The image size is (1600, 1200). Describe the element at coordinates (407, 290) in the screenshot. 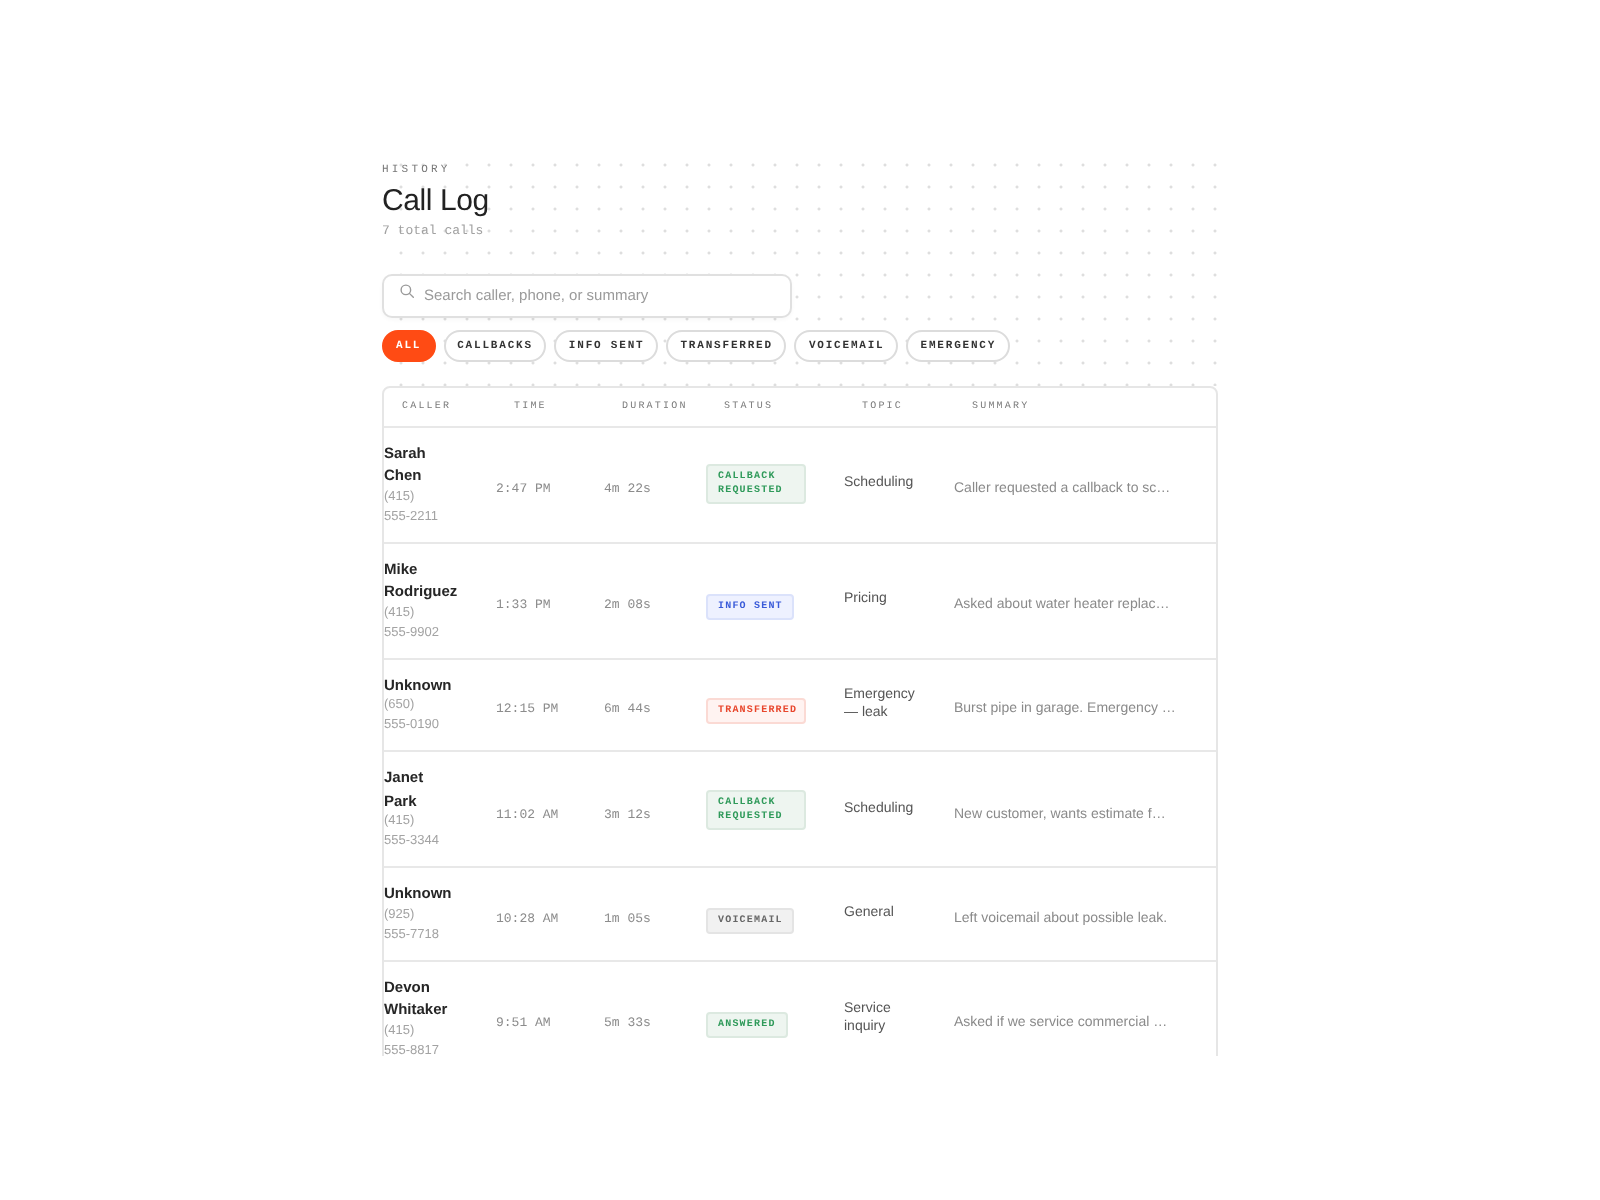

I see `search-icon` at that location.